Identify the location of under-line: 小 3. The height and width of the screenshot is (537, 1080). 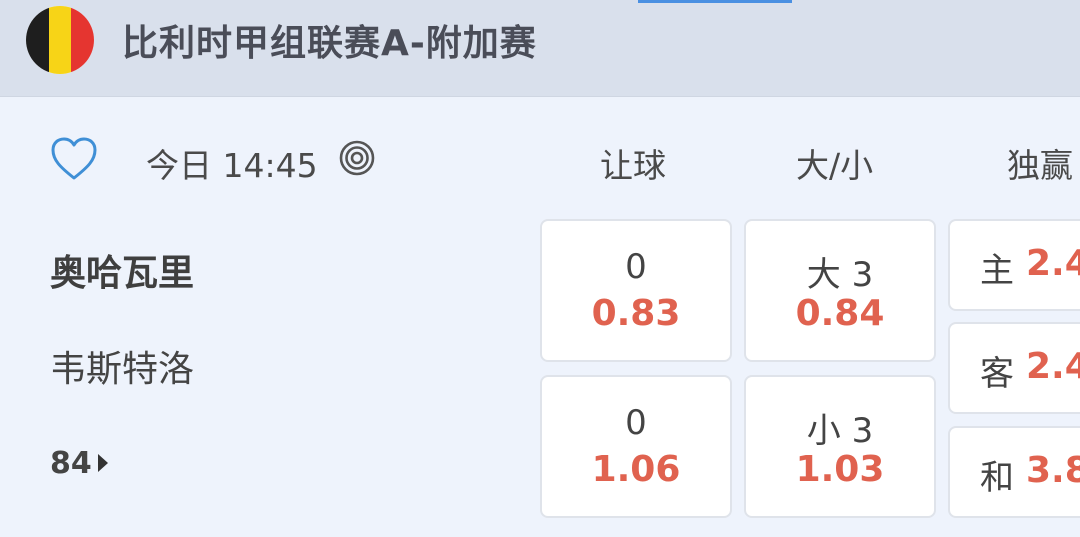
(840, 431).